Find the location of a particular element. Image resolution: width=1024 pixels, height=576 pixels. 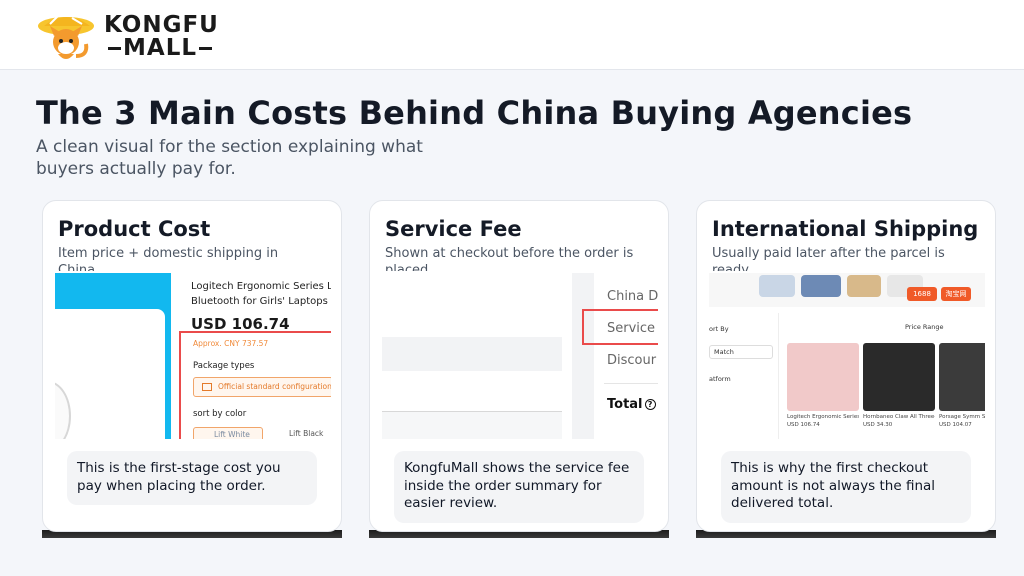

result-price: USD 34.30 is located at coordinates (878, 425).